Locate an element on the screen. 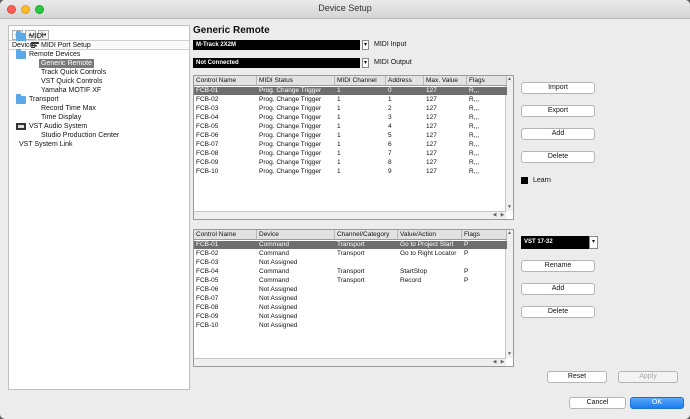  column-header: Channel/Category is located at coordinates (366, 235).